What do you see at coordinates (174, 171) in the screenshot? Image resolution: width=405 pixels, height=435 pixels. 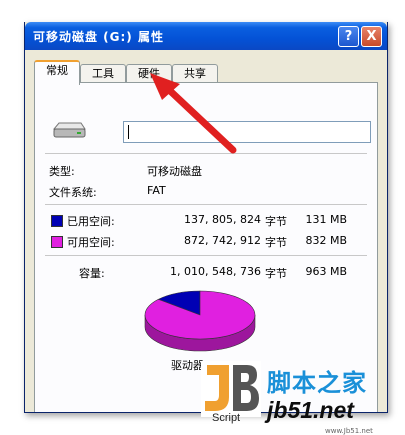 I see `type-value: 可移动磁盘` at bounding box center [174, 171].